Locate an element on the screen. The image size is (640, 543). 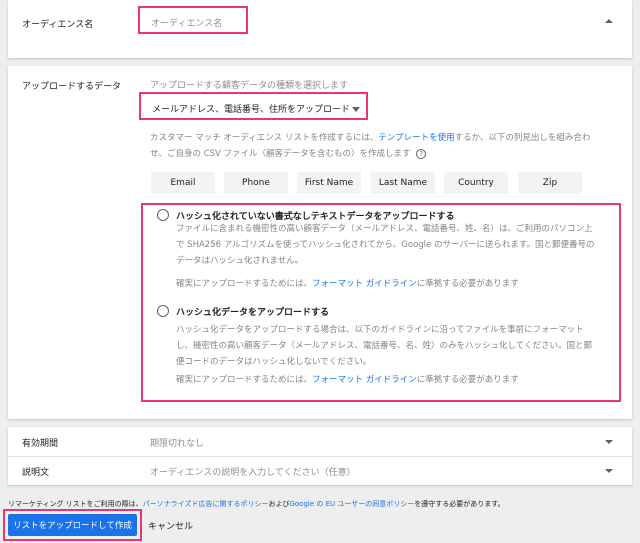
desc-text-2: するか、以下の列見出しを組み合わ is located at coordinates (522, 138).